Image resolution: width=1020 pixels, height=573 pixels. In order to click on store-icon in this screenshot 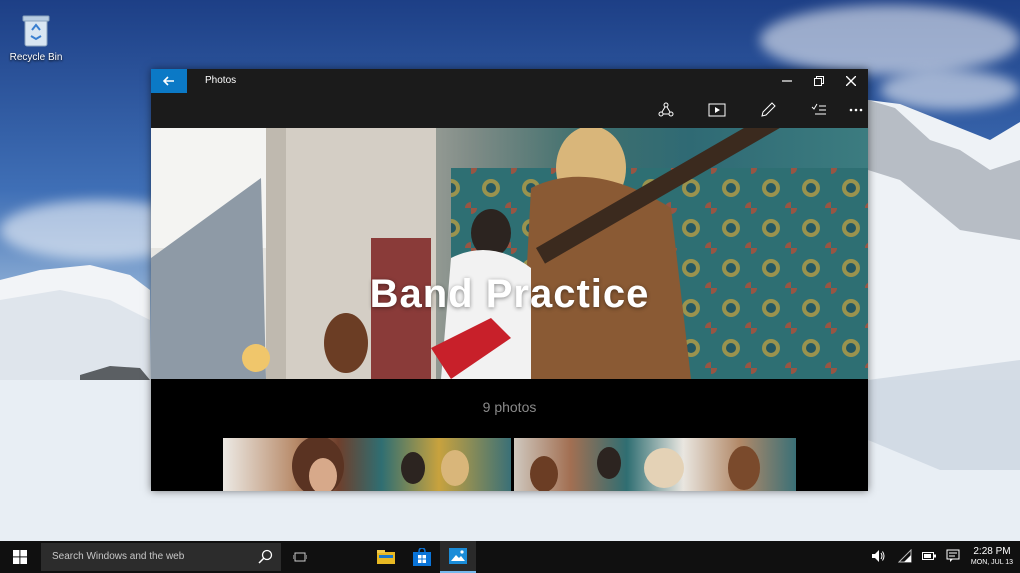, I will do `click(422, 557)`.